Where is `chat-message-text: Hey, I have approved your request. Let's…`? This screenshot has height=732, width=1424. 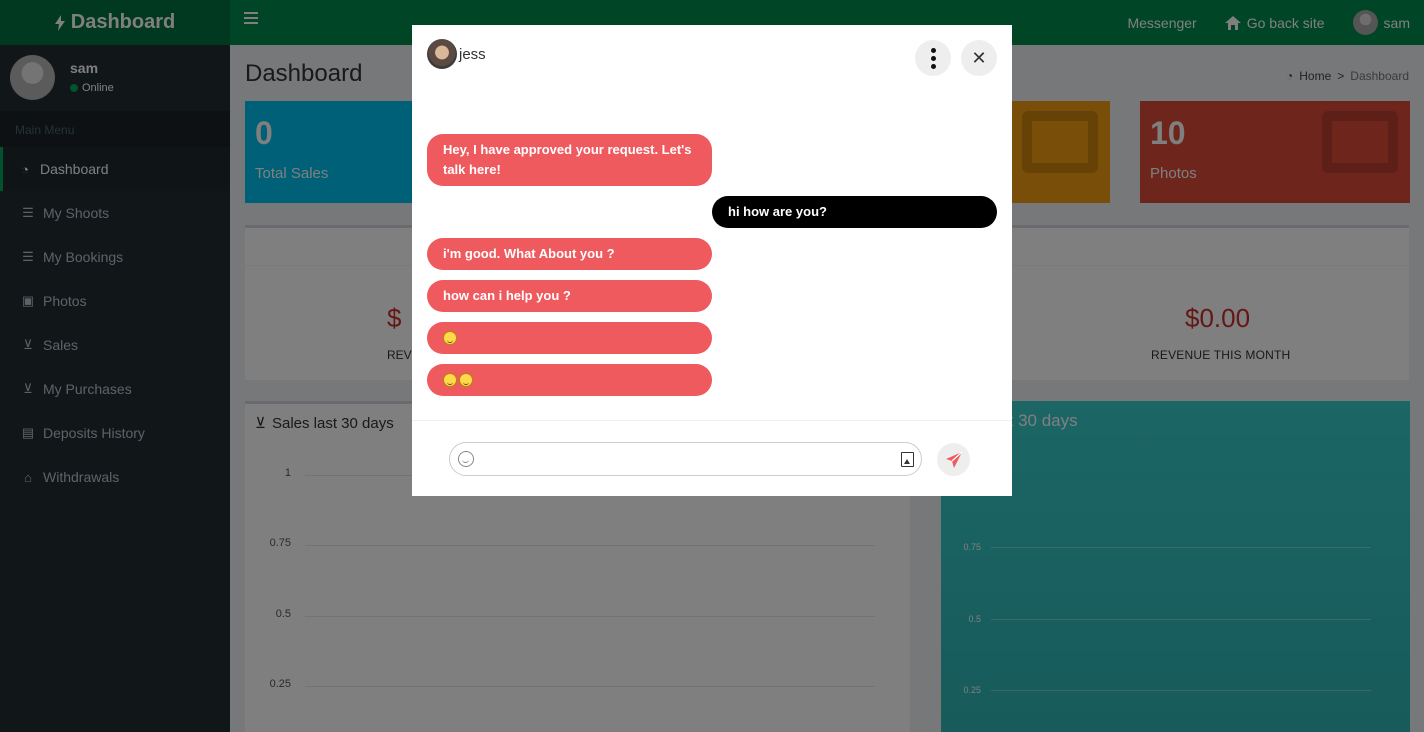
chat-message-text: Hey, I have approved your request. Let's… is located at coordinates (567, 159).